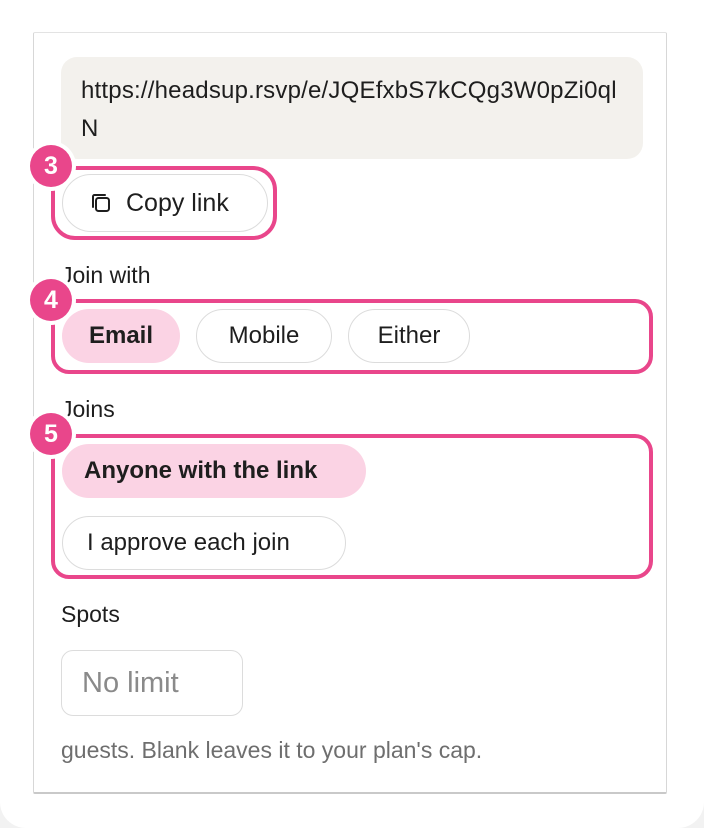  What do you see at coordinates (101, 203) in the screenshot?
I see `copy-icon` at bounding box center [101, 203].